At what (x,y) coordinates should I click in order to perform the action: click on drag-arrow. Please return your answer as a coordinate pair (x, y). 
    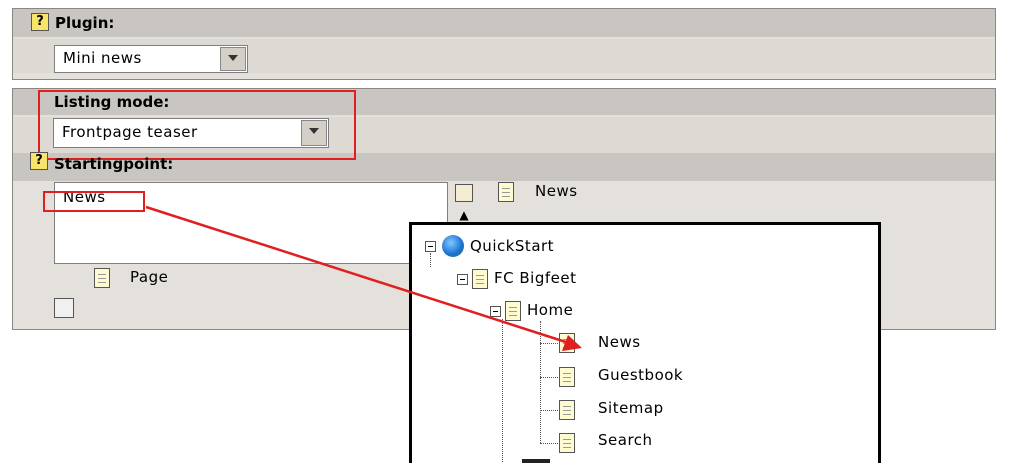
    Looking at the image, I should click on (363, 278).